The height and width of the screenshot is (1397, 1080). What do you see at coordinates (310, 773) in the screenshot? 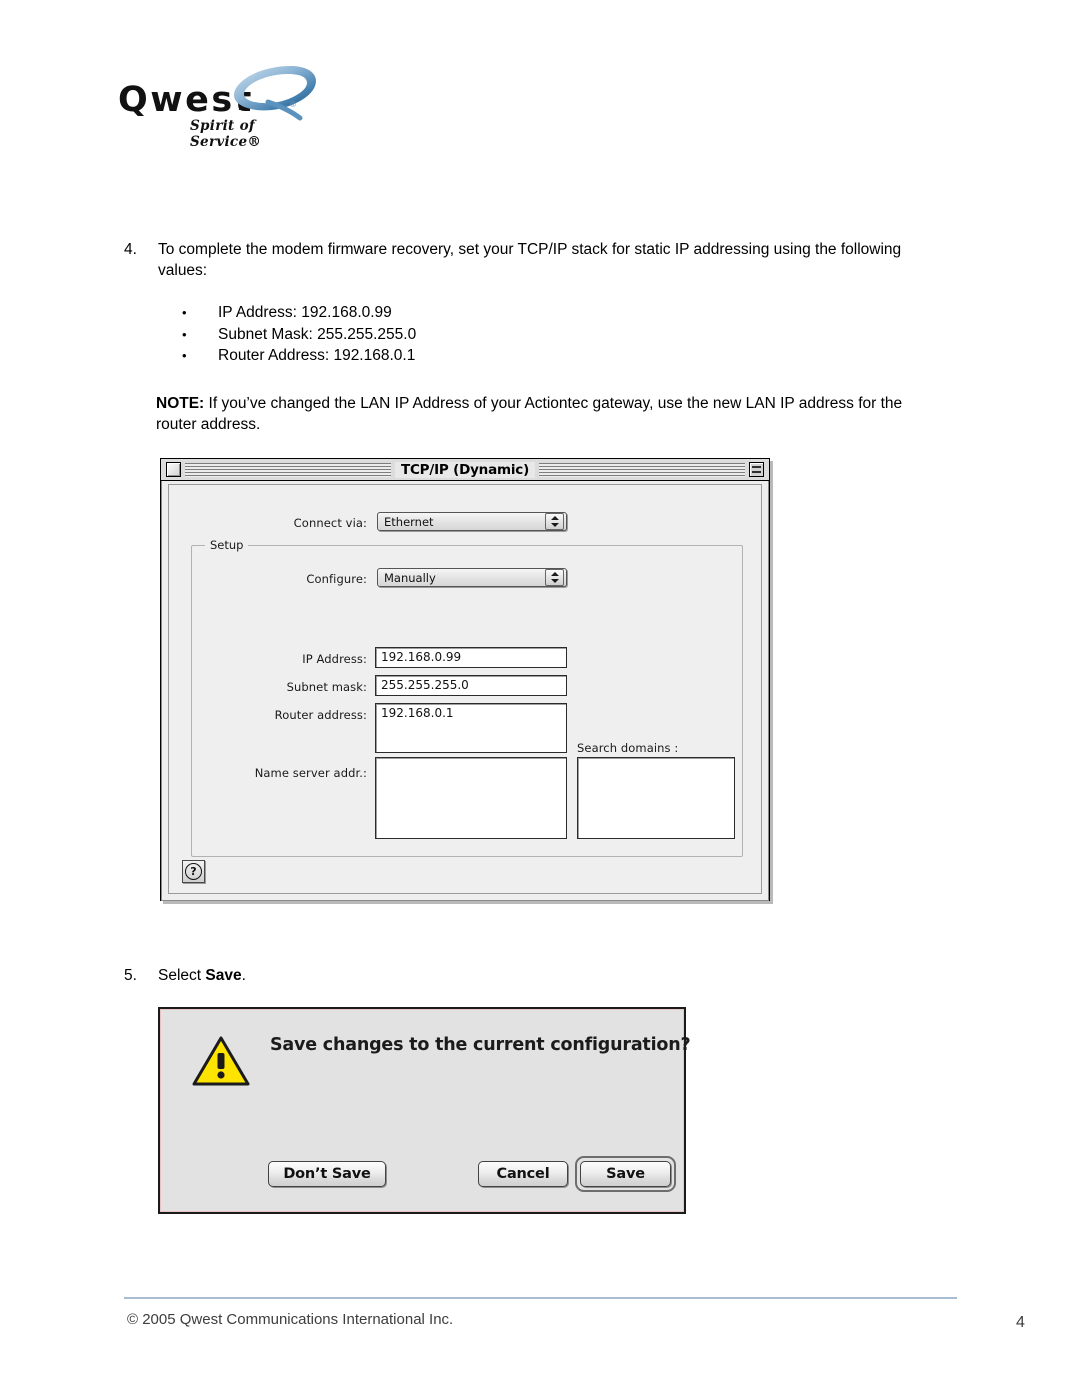
I see `name-server-addr-label: Name server addr.:` at bounding box center [310, 773].